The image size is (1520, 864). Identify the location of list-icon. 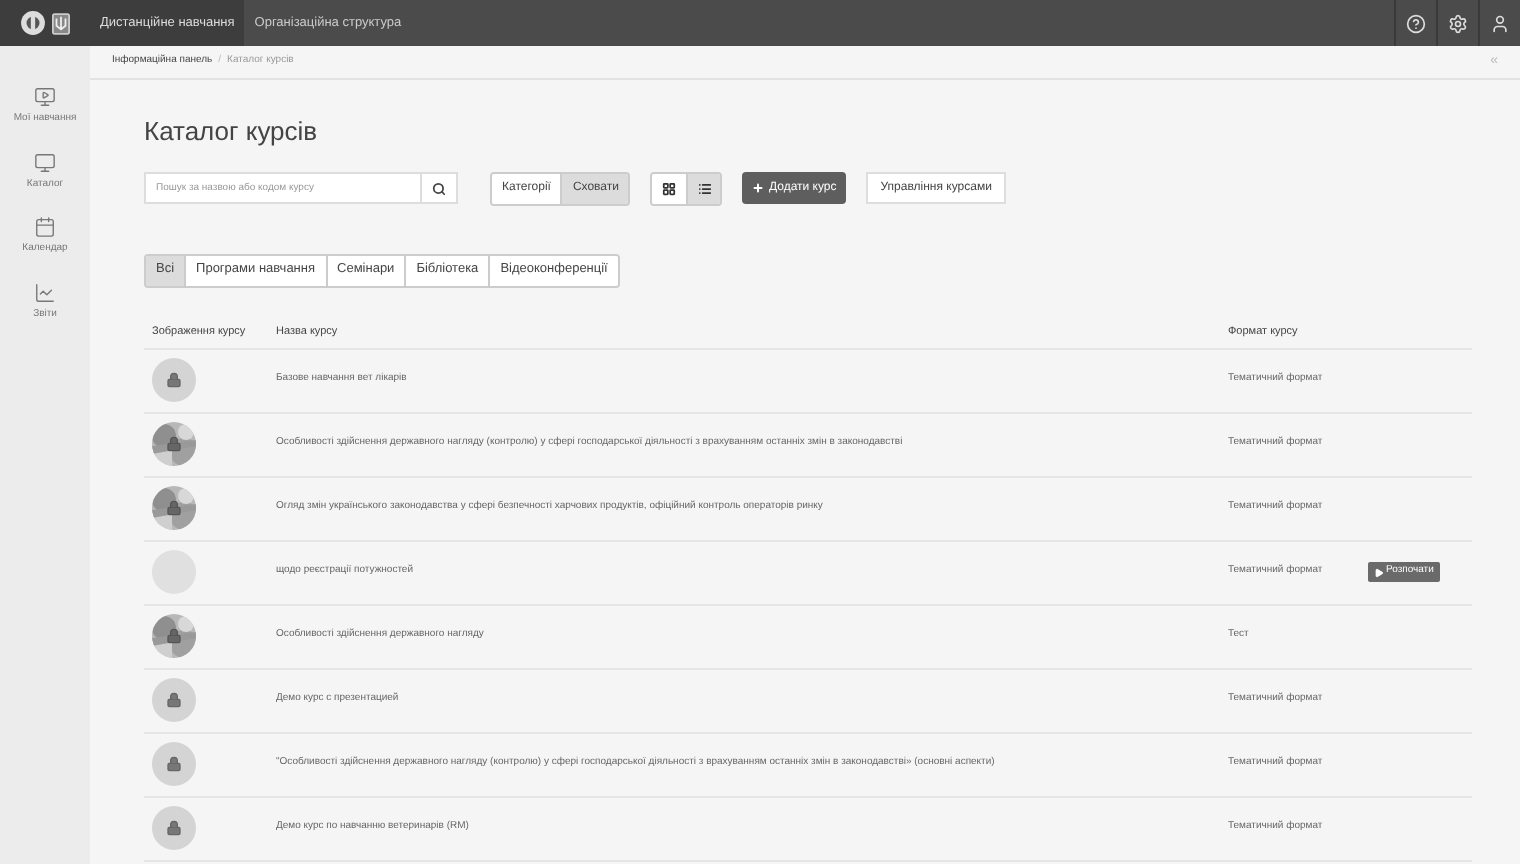
(704, 188).